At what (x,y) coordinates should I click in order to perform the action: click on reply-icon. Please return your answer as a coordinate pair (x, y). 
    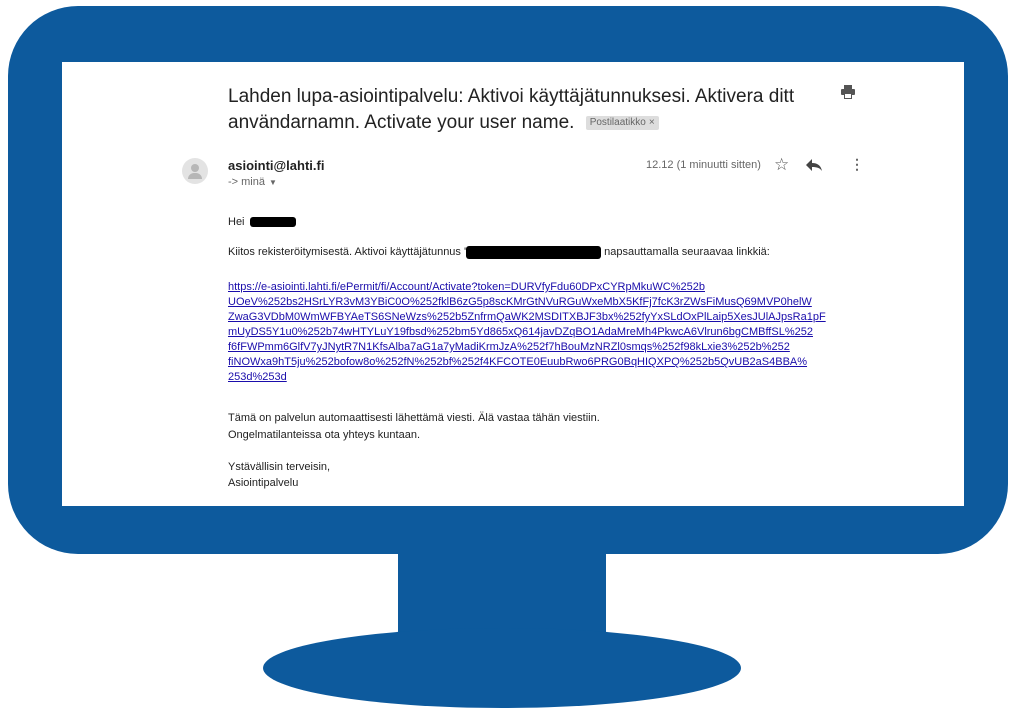
    Looking at the image, I should click on (814, 165).